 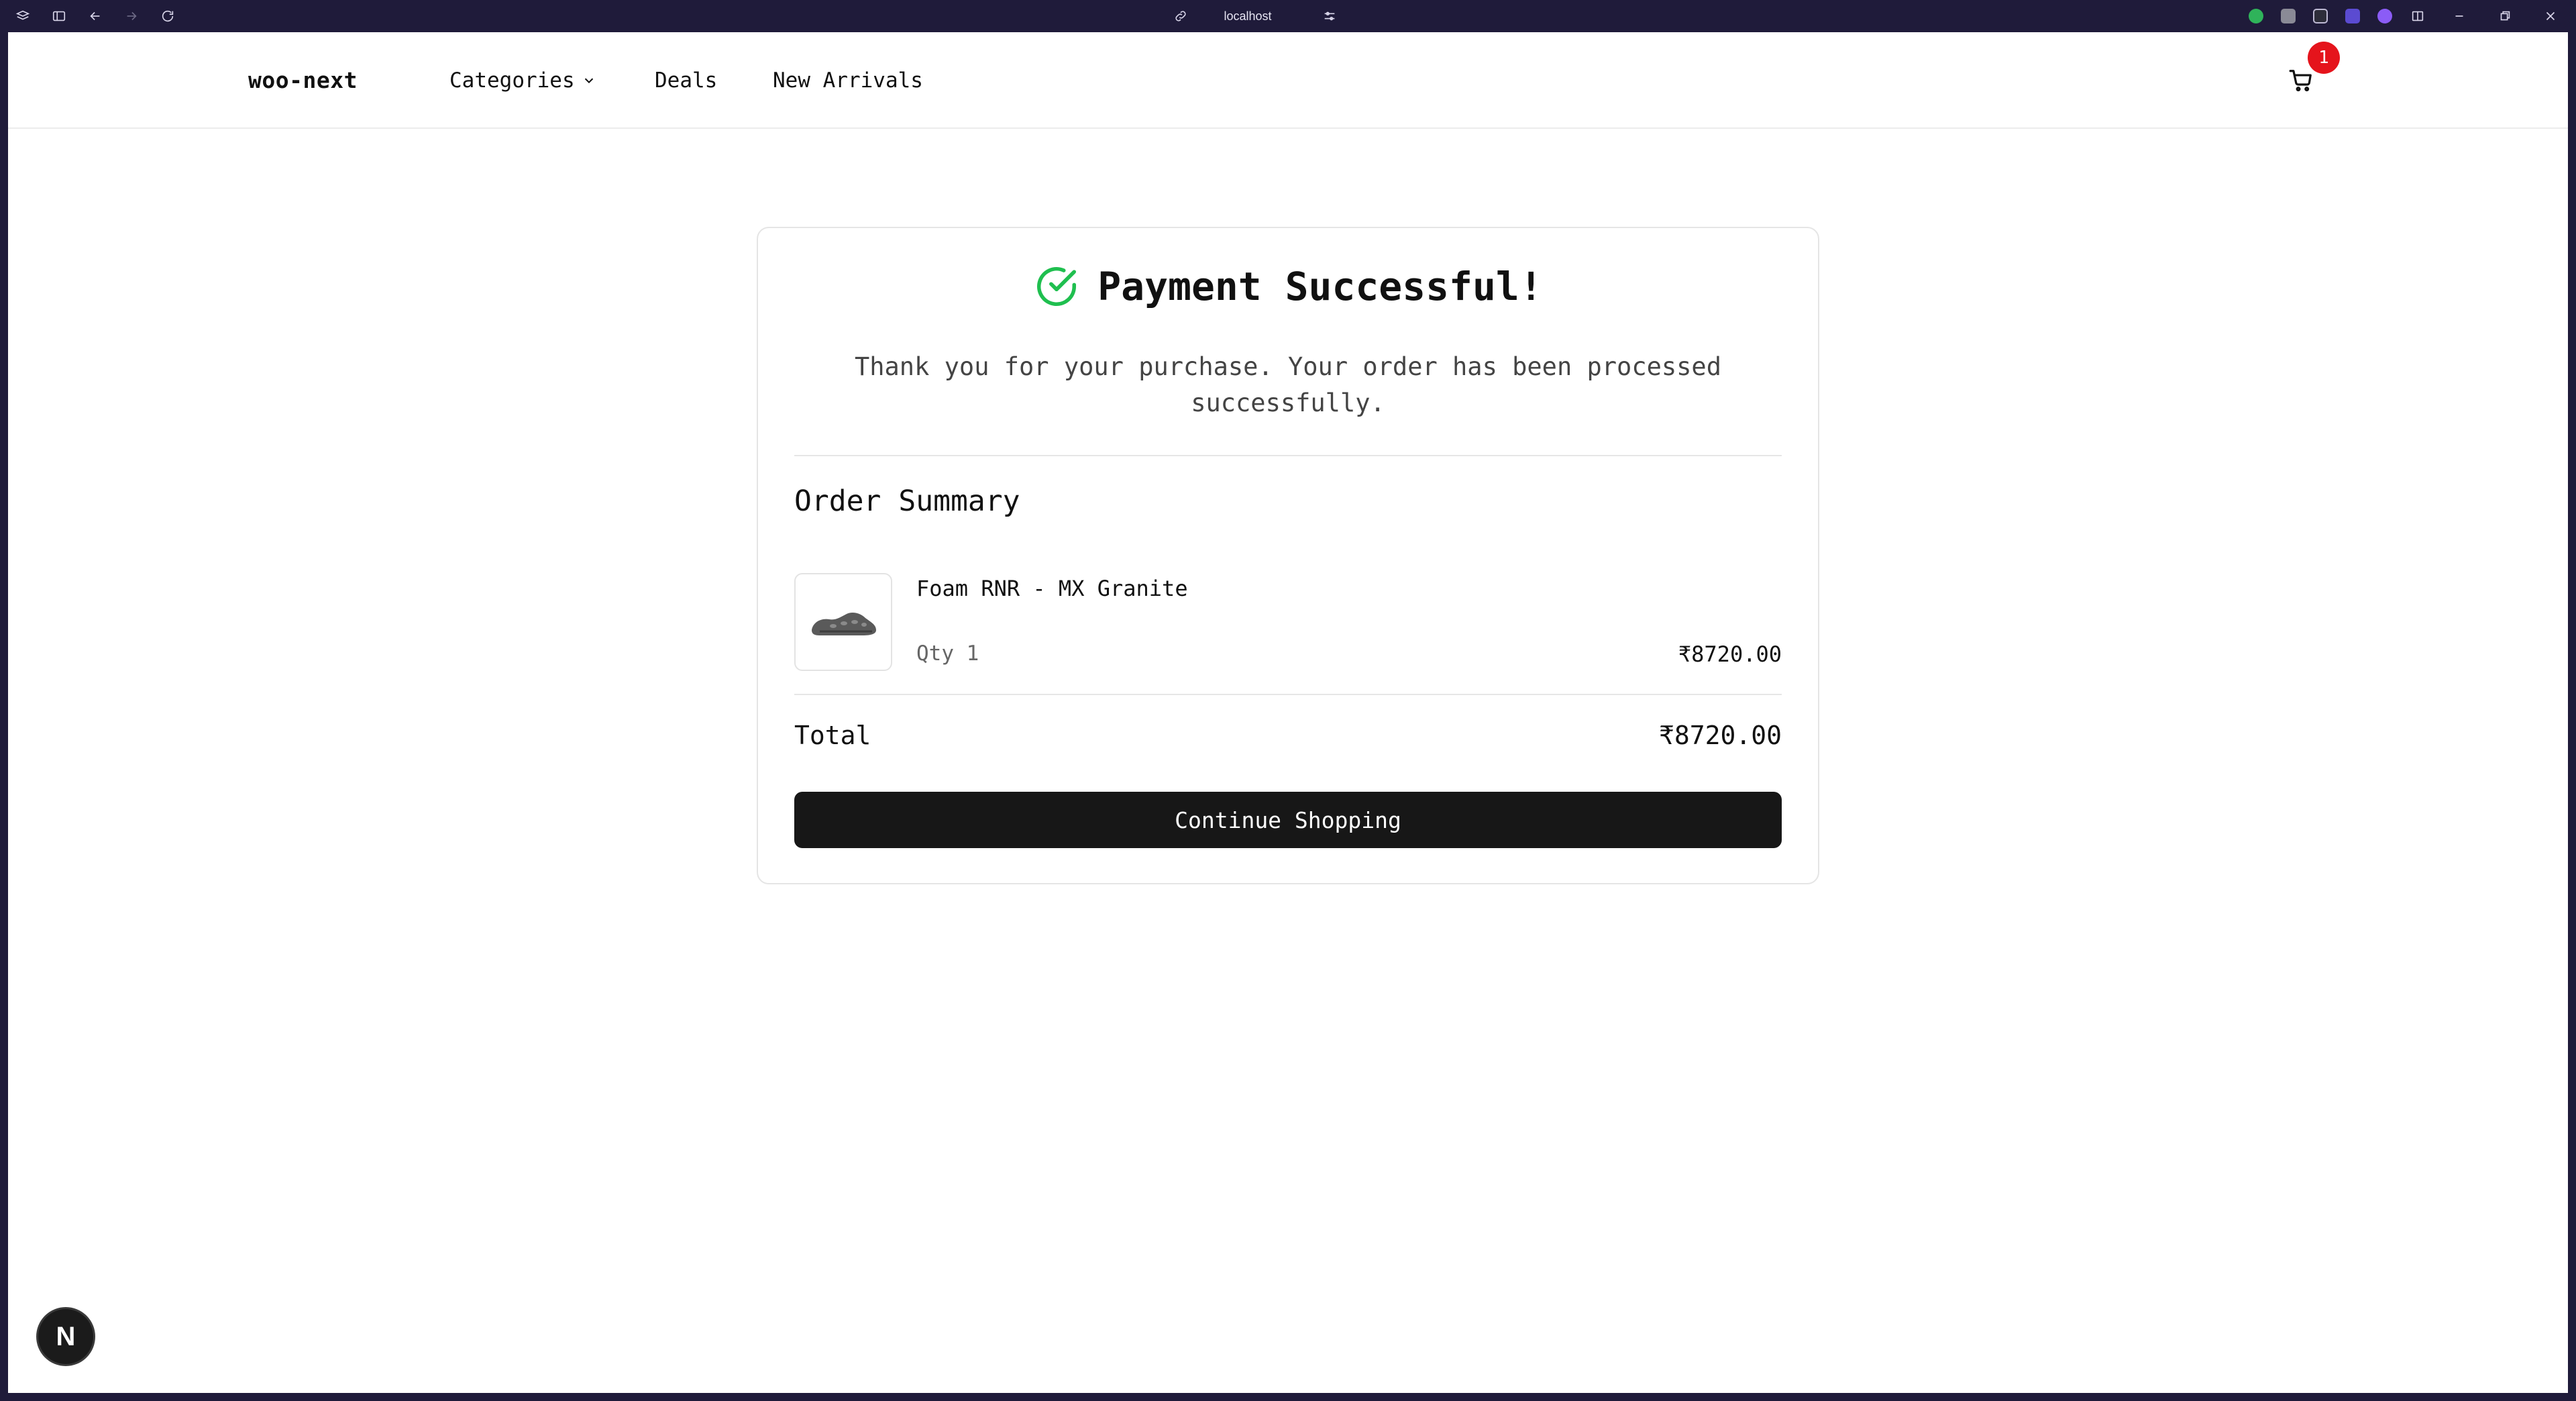 I want to click on total-label: Total, so click(x=832, y=735).